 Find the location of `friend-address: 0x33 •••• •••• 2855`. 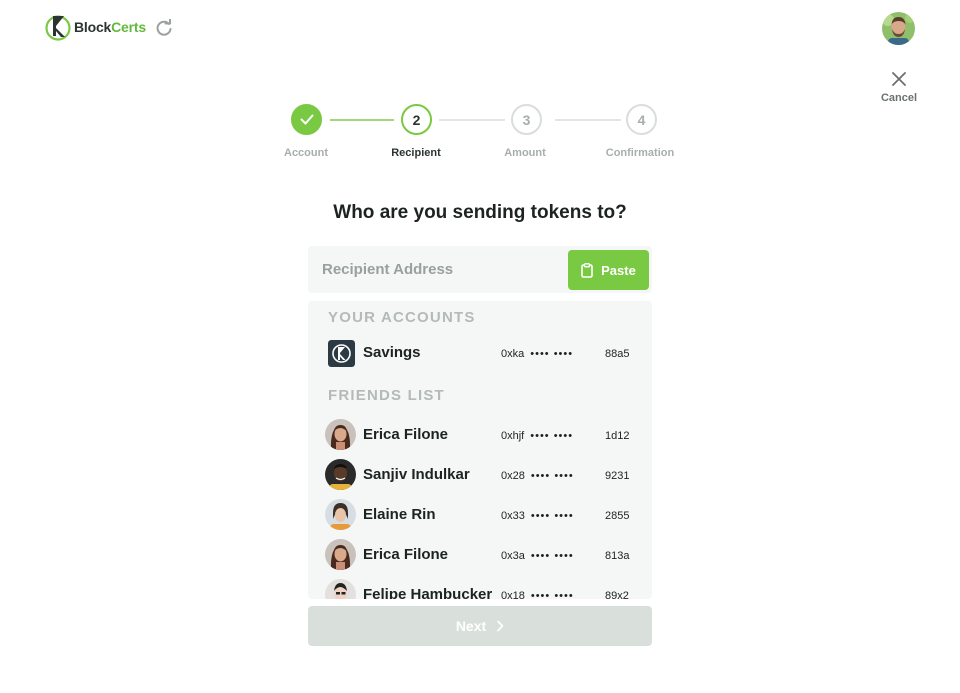

friend-address: 0x33 •••• •••• 2855 is located at coordinates (565, 516).